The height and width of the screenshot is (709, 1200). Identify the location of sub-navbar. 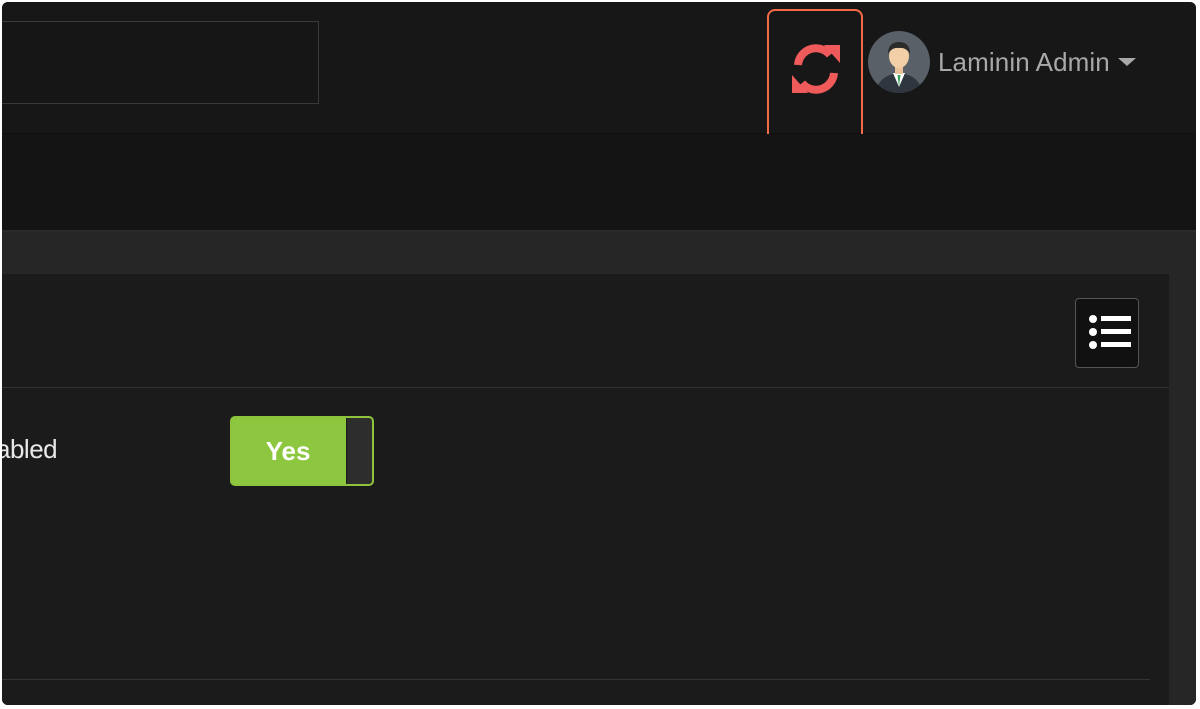
(599, 183).